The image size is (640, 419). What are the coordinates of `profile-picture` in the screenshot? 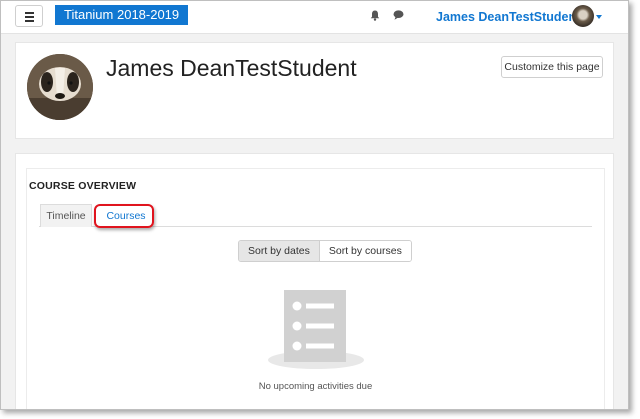 It's located at (60, 87).